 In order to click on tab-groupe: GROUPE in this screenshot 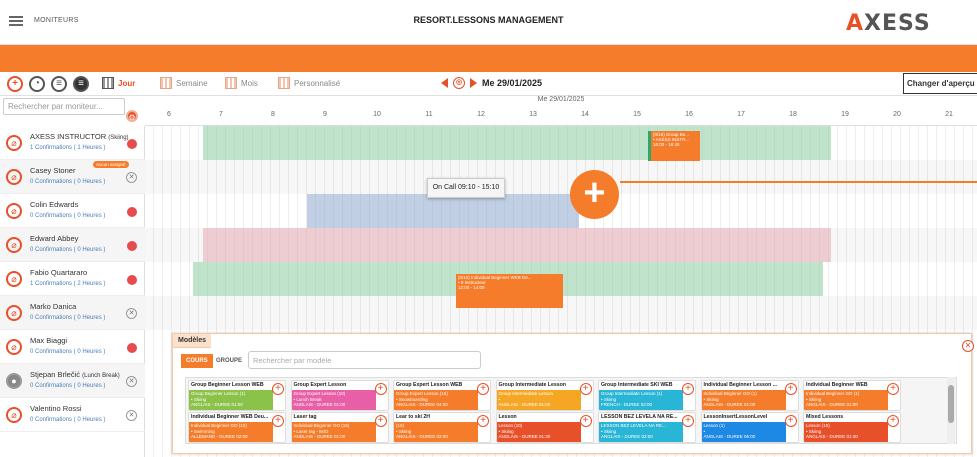, I will do `click(229, 361)`.